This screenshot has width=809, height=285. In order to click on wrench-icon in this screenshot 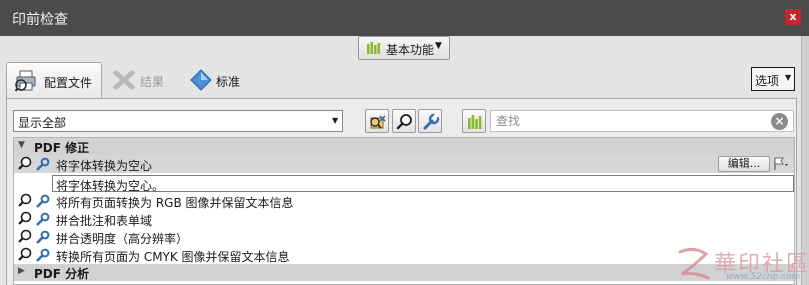, I will do `click(431, 121)`.